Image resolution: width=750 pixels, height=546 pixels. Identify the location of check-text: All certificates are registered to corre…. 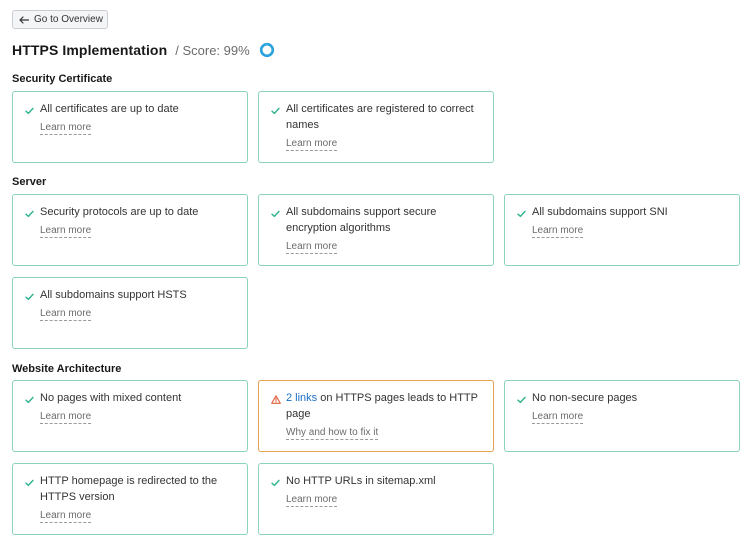
(380, 117).